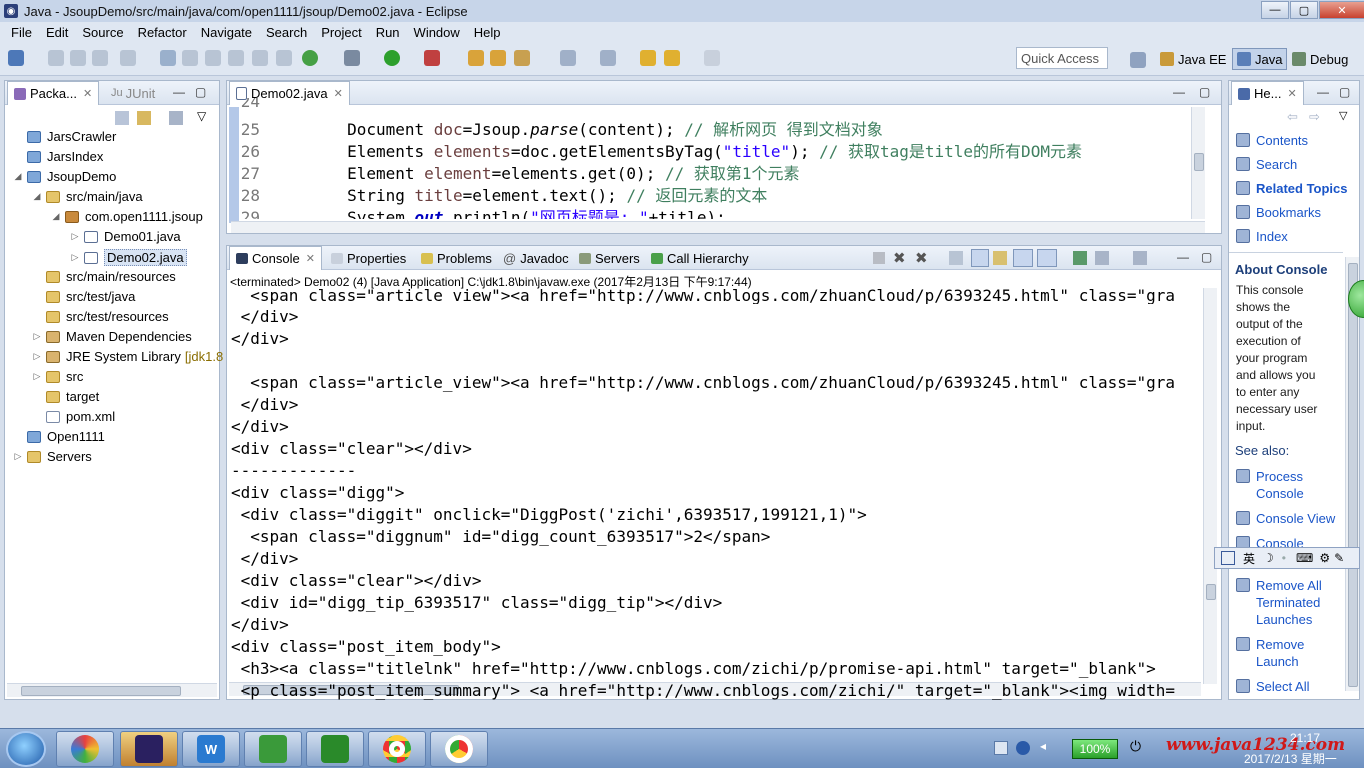  What do you see at coordinates (1198, 163) in the screenshot?
I see `editor-vertical-scrollbar` at bounding box center [1198, 163].